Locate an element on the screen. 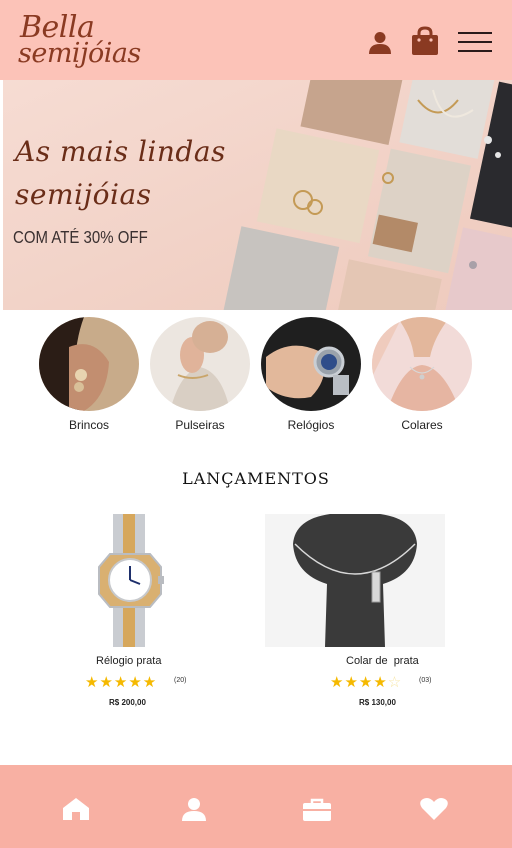 The width and height of the screenshot is (512, 848). category-brincos: Brincos is located at coordinates (89, 374).